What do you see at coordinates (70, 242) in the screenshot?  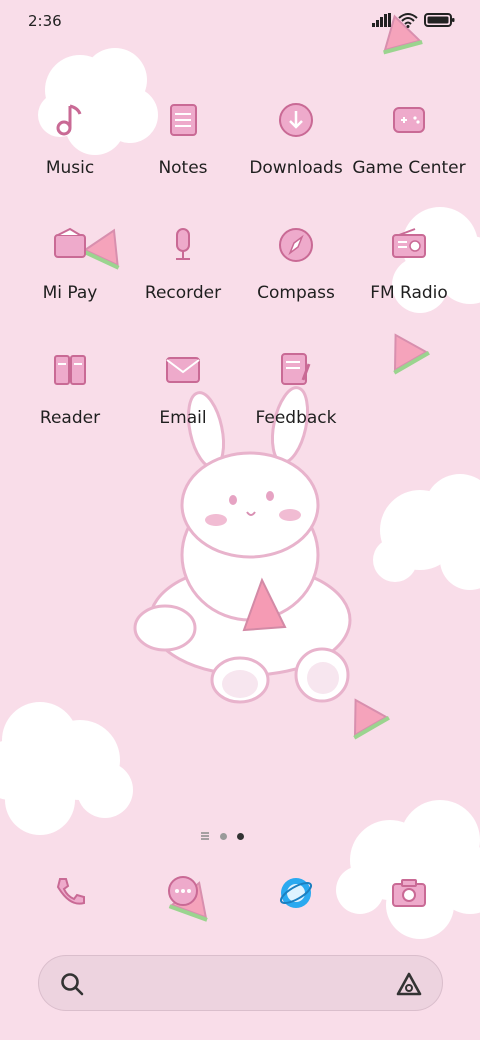 I see `wallet-icon` at bounding box center [70, 242].